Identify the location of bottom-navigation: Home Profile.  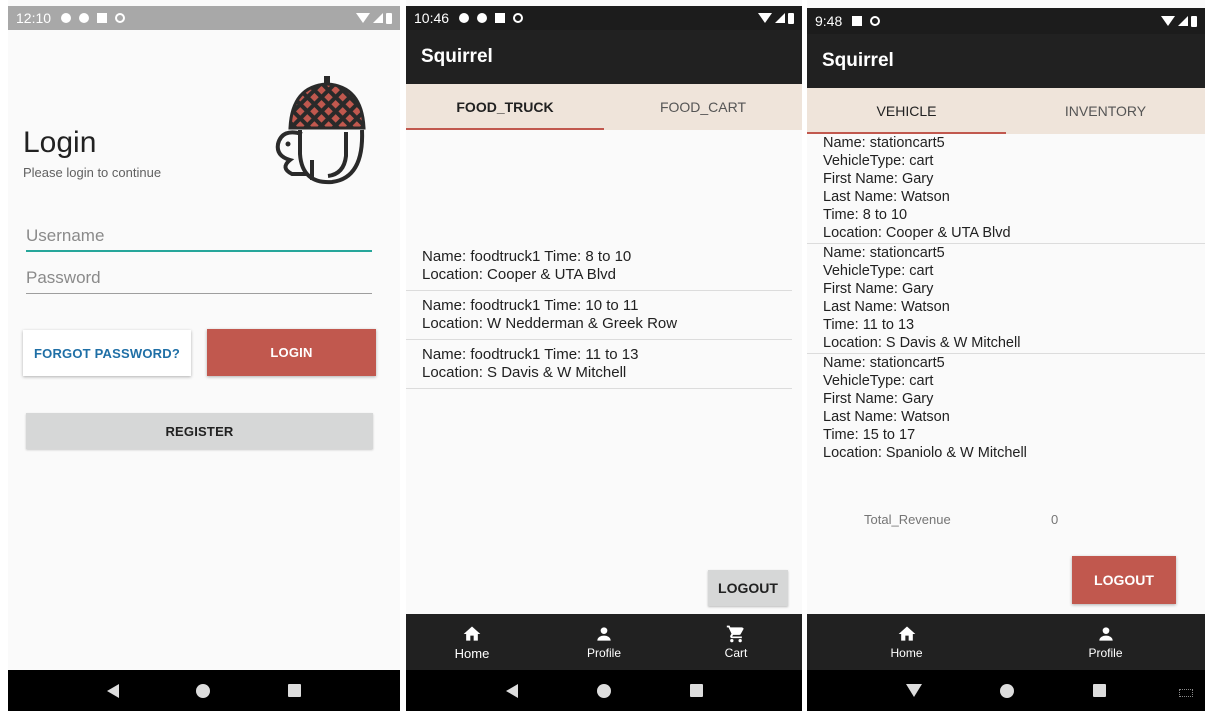
(1006, 642).